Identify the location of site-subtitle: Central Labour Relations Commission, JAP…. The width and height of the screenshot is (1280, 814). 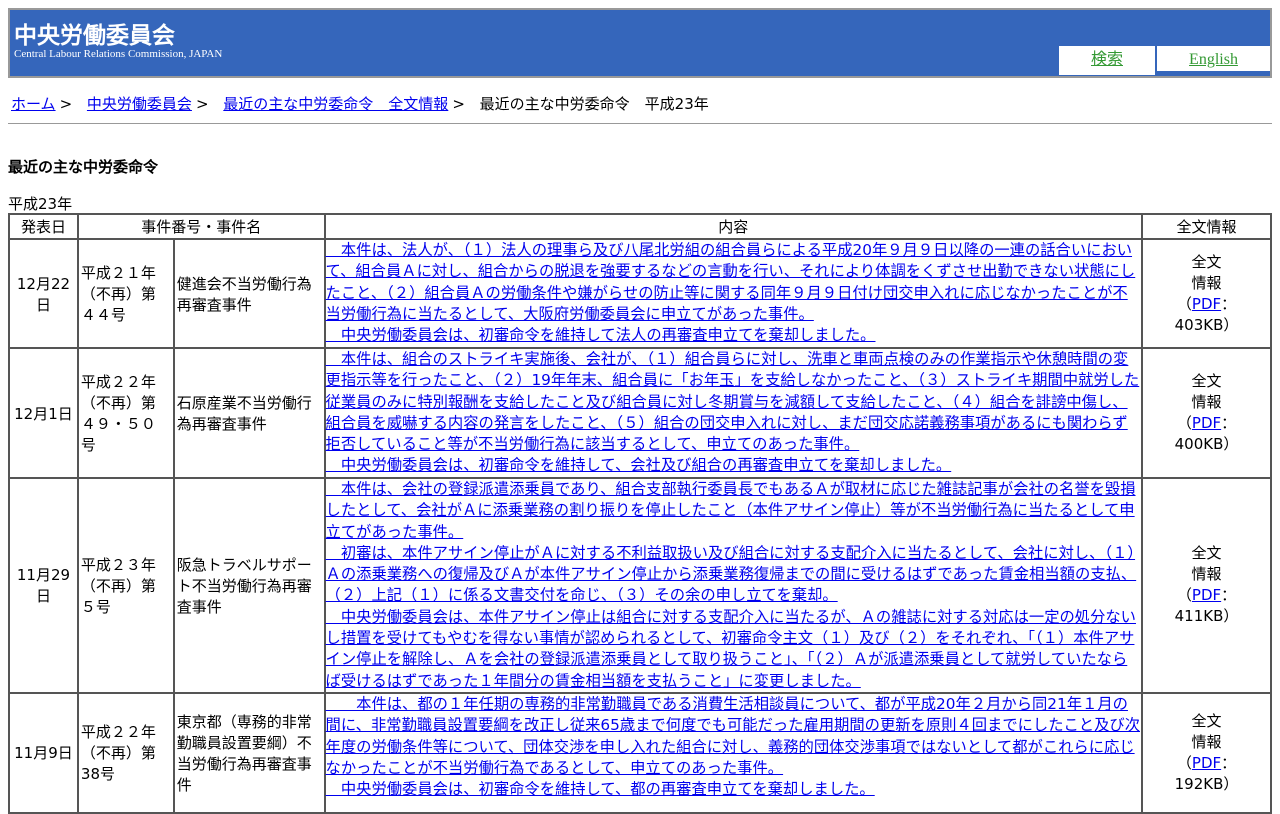
(118, 54).